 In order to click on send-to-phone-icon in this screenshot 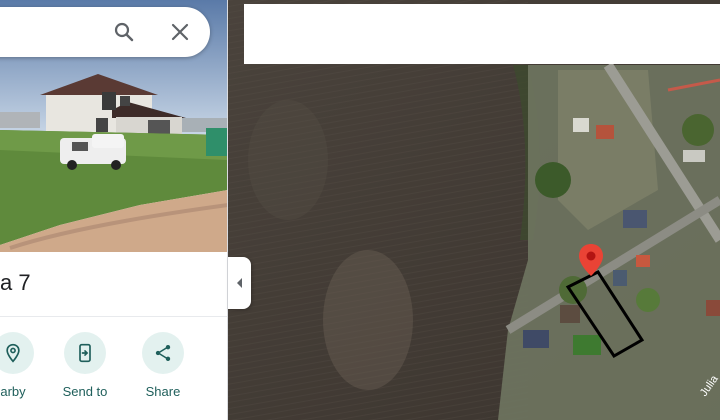, I will do `click(85, 353)`.